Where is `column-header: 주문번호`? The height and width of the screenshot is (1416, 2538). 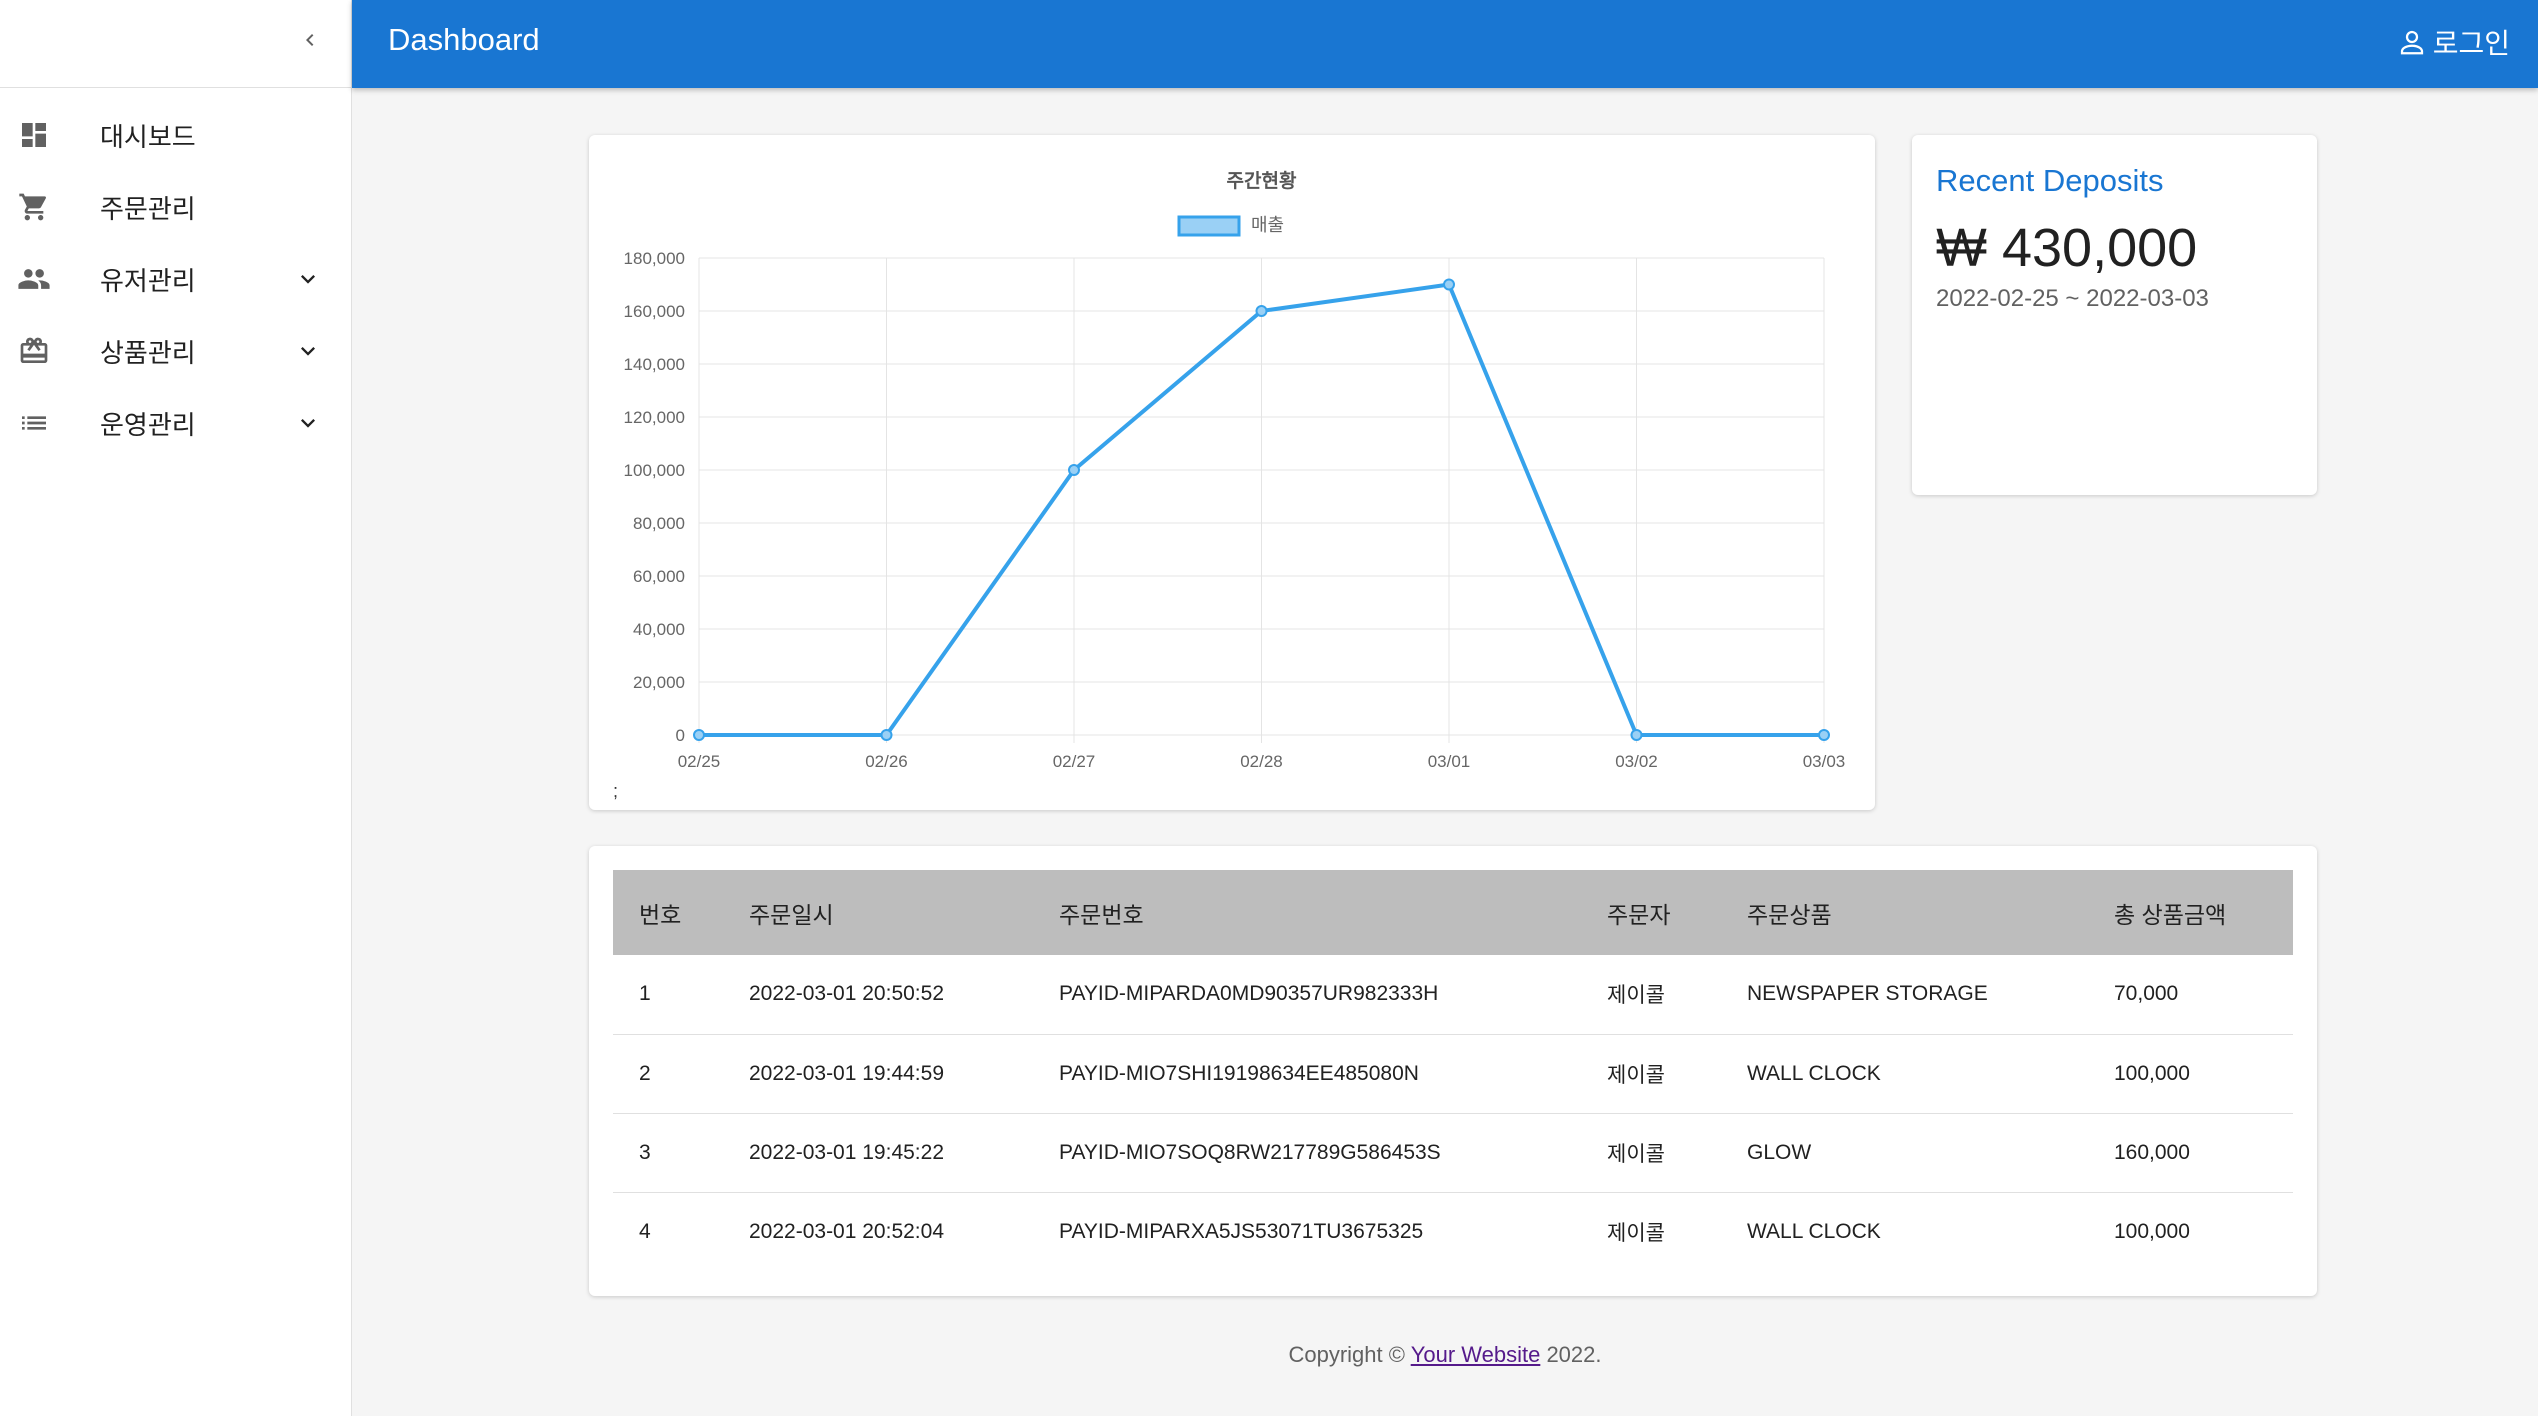
column-header: 주문번호 is located at coordinates (1101, 914).